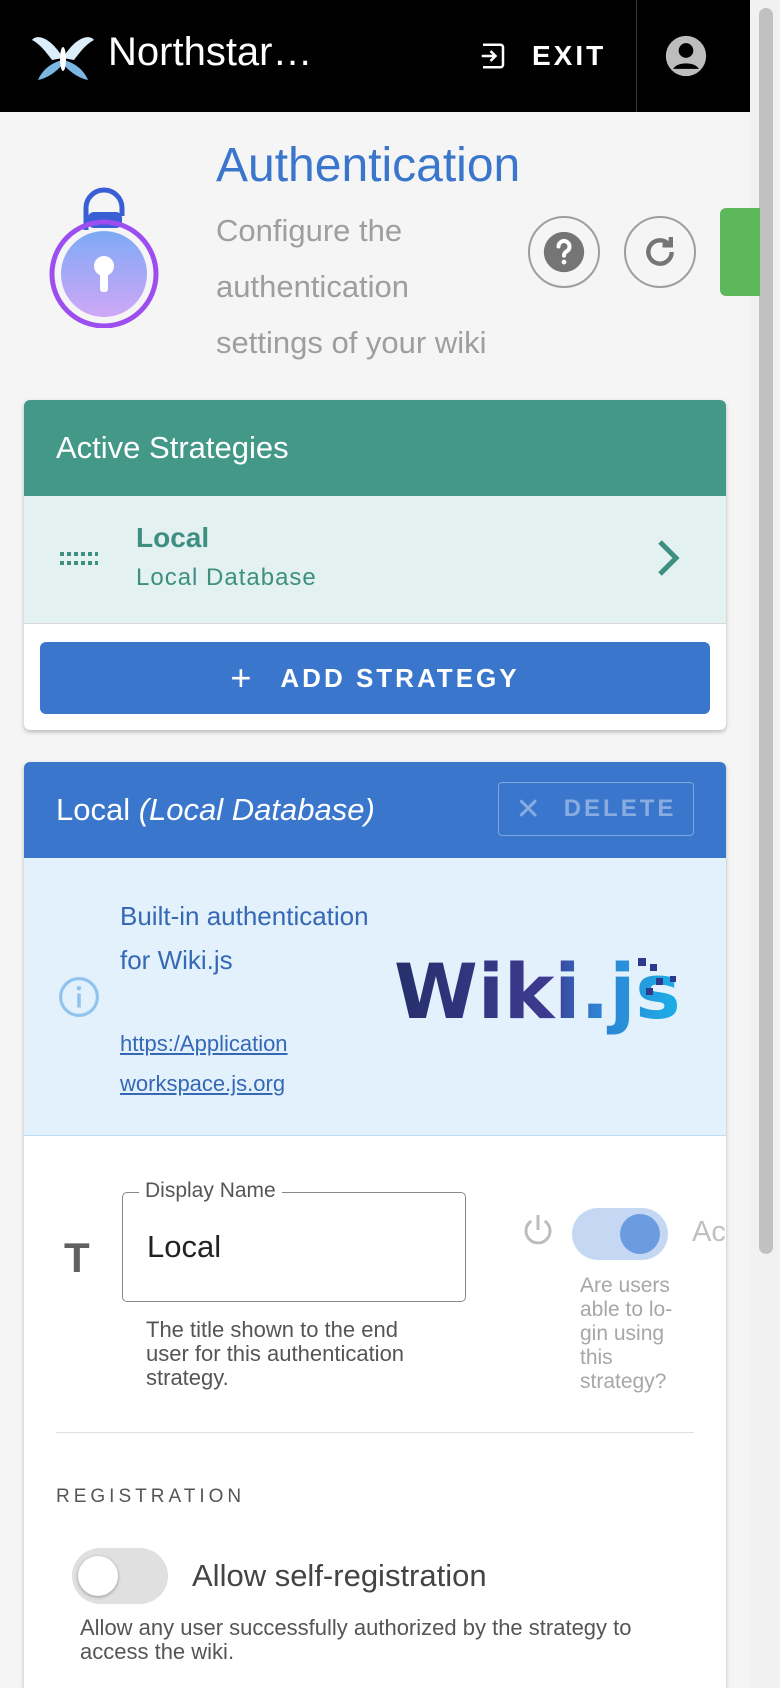  Describe the element at coordinates (104, 257) in the screenshot. I see `lock-icon` at that location.